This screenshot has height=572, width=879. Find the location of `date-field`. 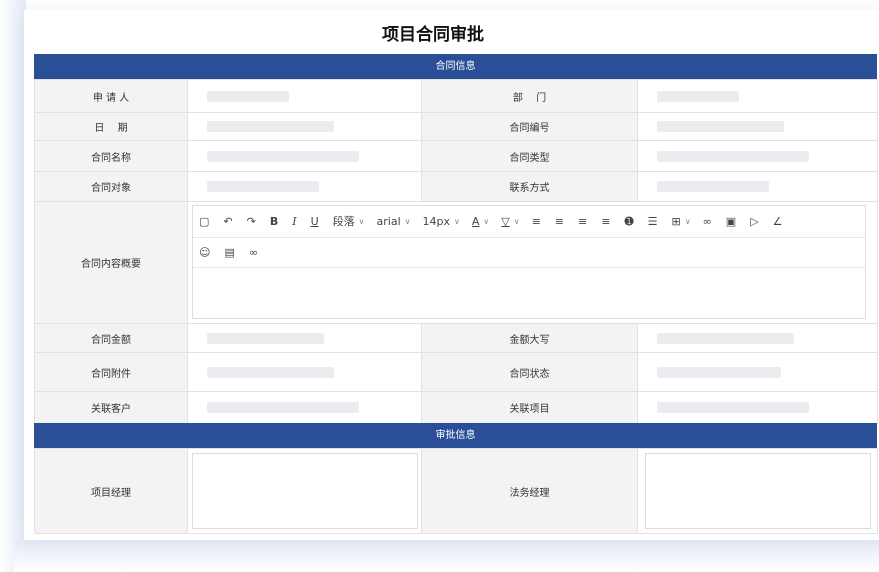

date-field is located at coordinates (304, 126).